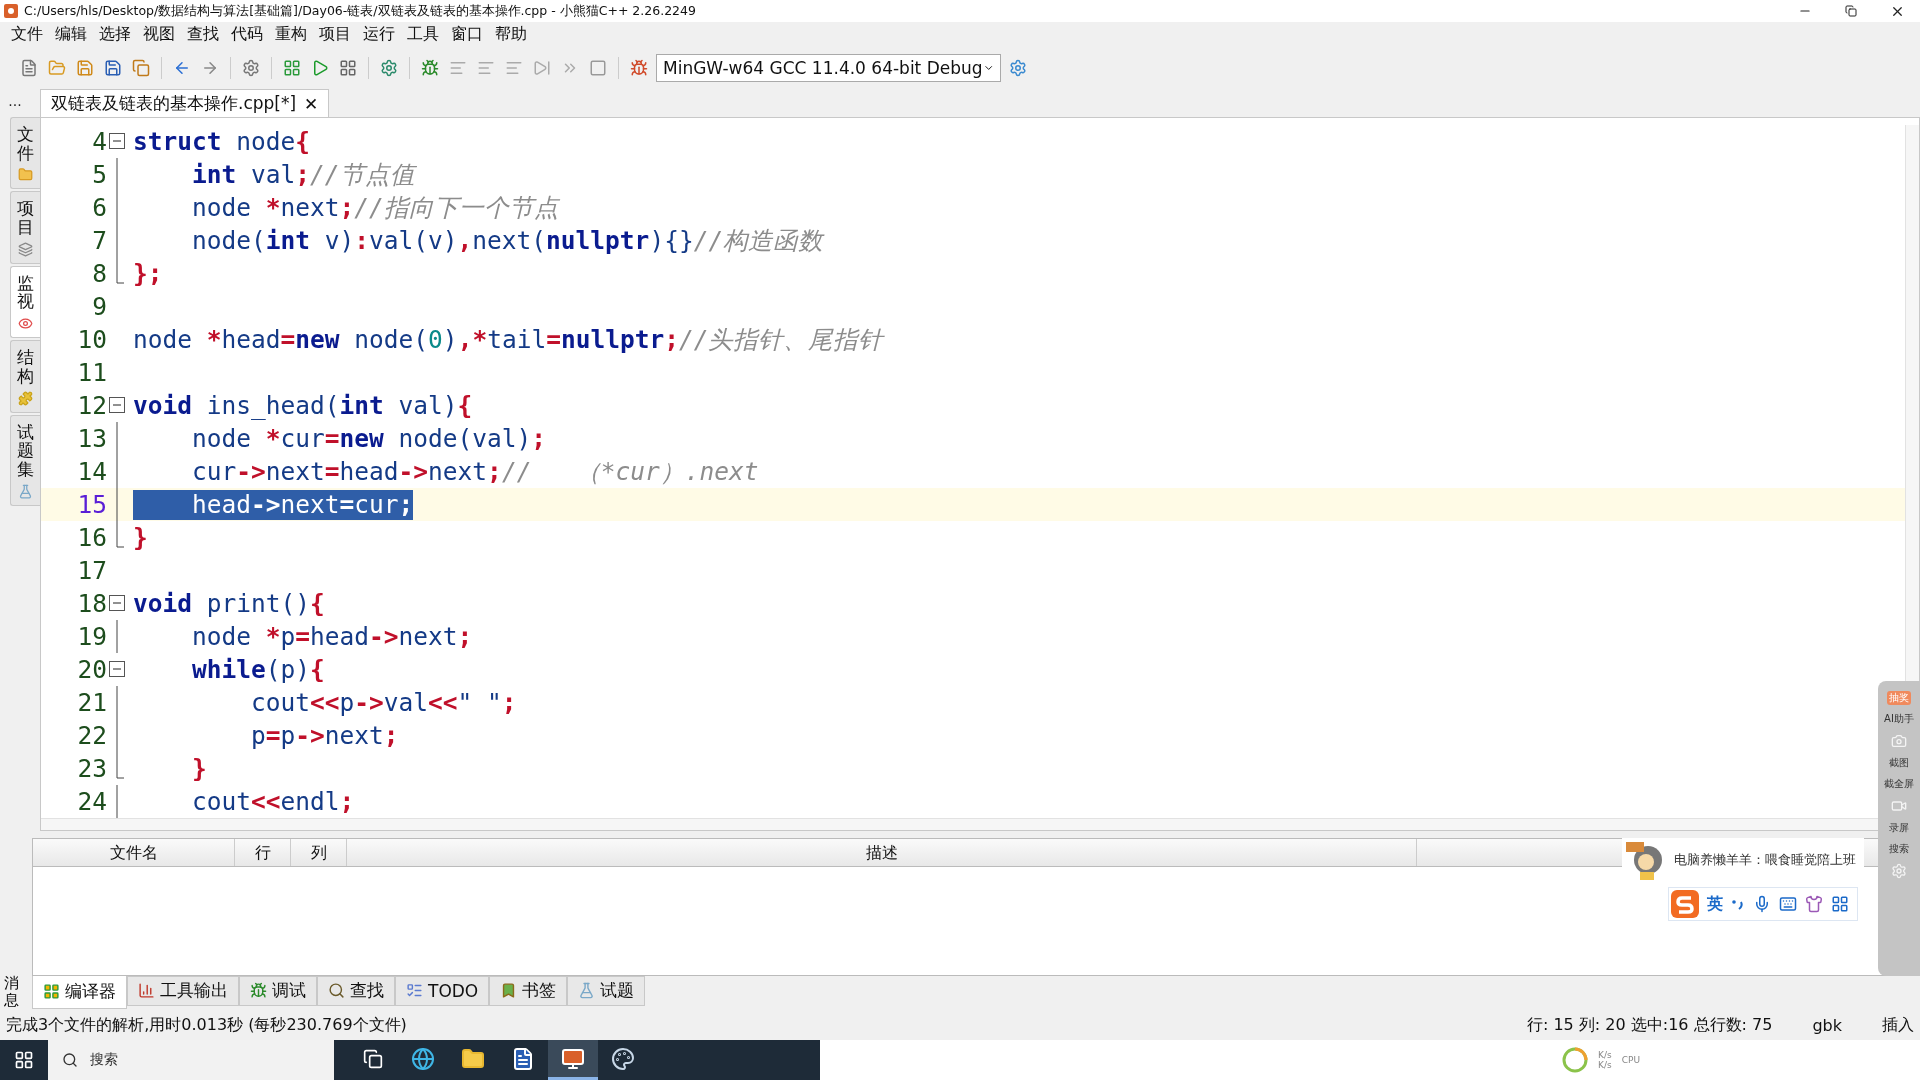 Image resolution: width=1920 pixels, height=1080 pixels. Describe the element at coordinates (828, 68) in the screenshot. I see `compiler-dropdown: MinGW-w64 GCC 11.4.0 64-bit Debug` at that location.